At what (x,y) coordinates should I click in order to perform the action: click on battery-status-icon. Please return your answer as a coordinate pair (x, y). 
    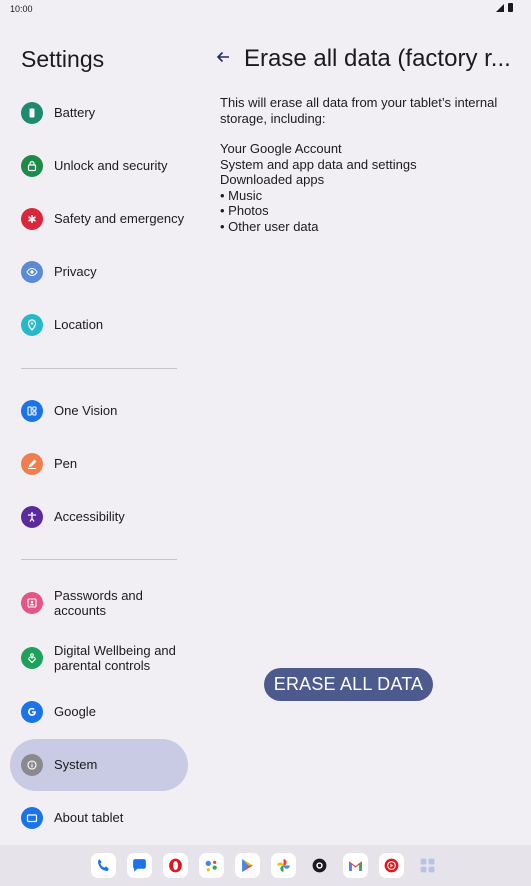
    Looking at the image, I should click on (510, 7).